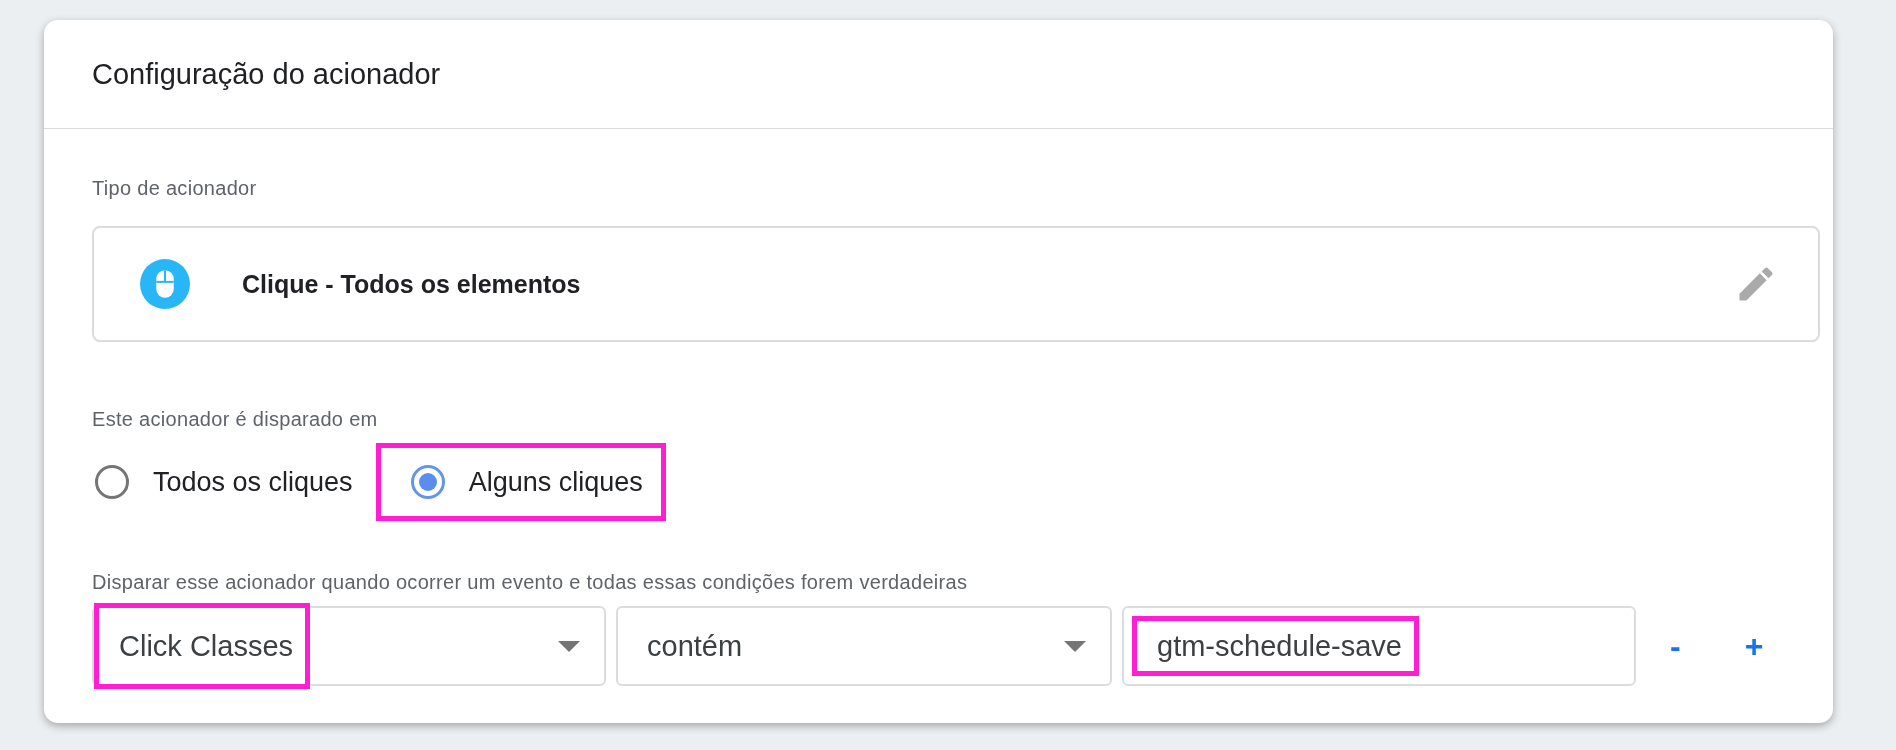  Describe the element at coordinates (1754, 646) in the screenshot. I see `add-button: +` at that location.